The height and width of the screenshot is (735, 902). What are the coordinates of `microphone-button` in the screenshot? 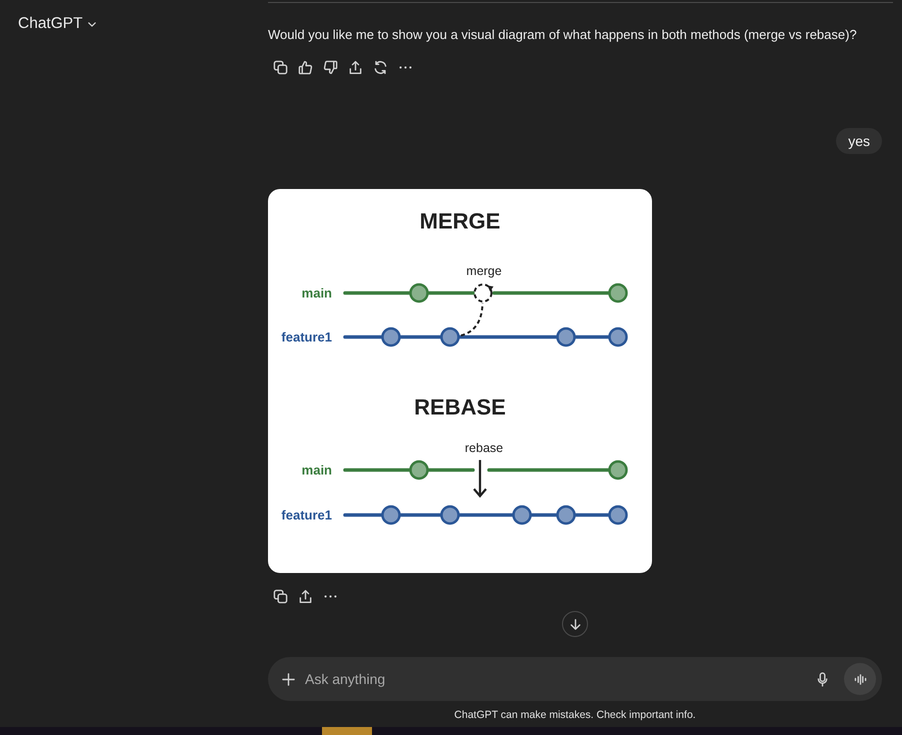 It's located at (822, 679).